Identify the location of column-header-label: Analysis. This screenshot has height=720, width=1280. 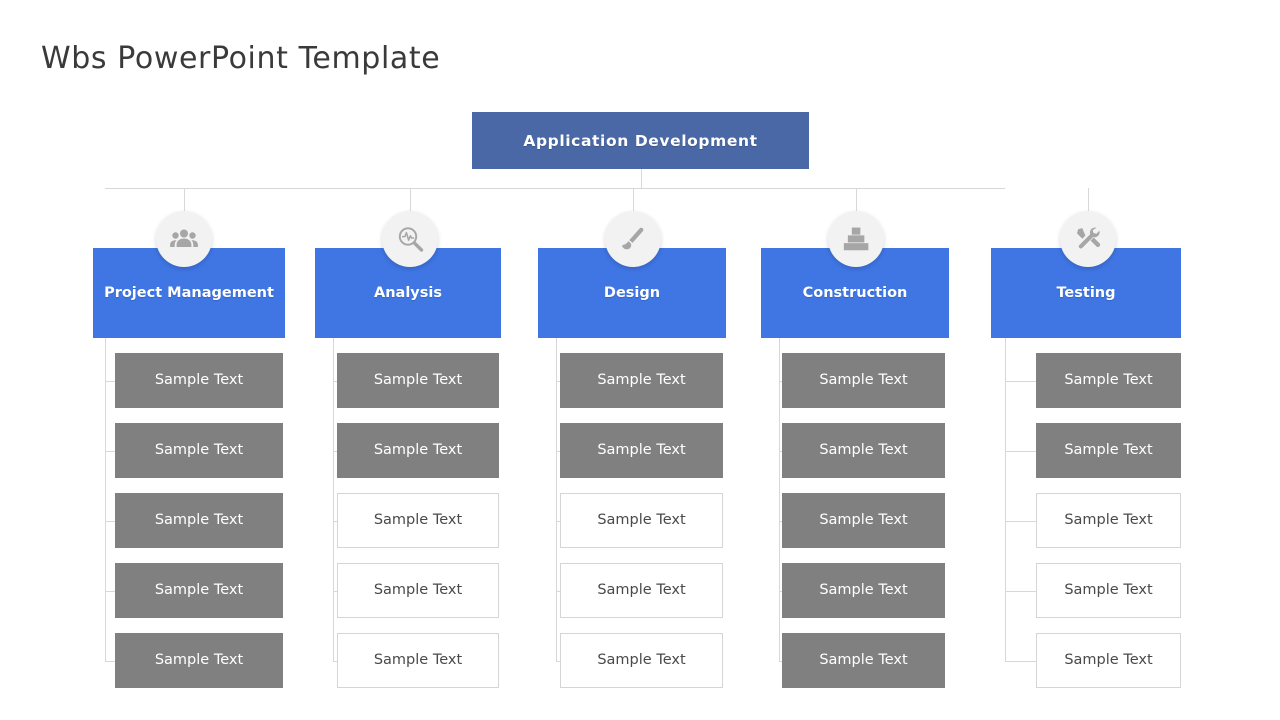
(408, 292).